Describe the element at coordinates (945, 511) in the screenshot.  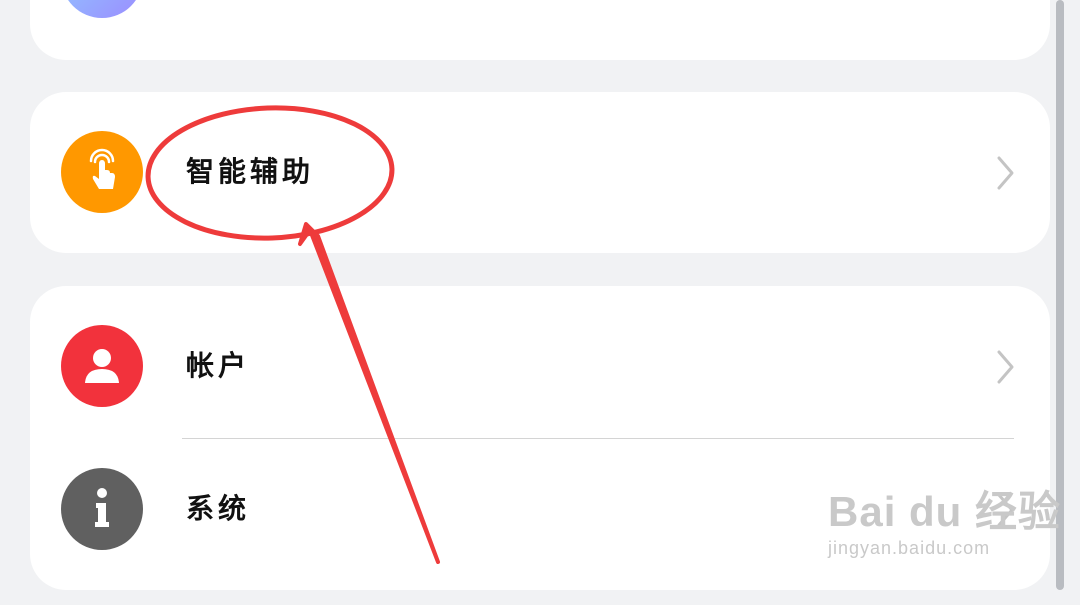
I see `watermark-logo: Bai du 经验` at that location.